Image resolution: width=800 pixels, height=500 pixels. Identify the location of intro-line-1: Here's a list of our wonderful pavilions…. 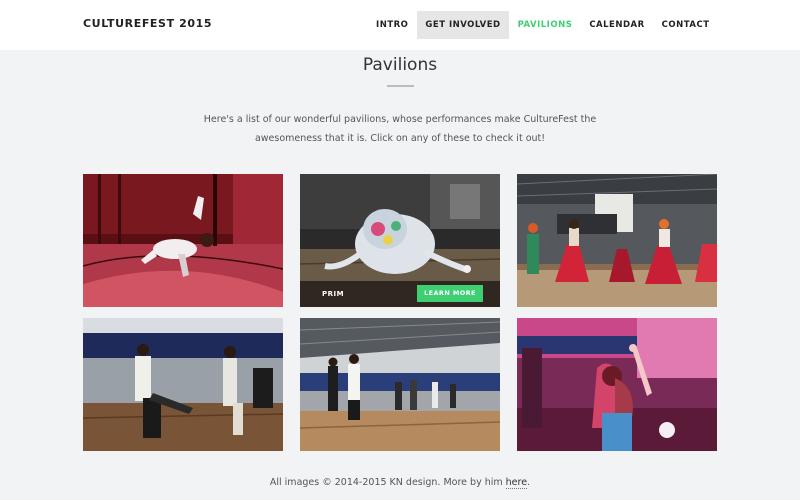
(400, 119).